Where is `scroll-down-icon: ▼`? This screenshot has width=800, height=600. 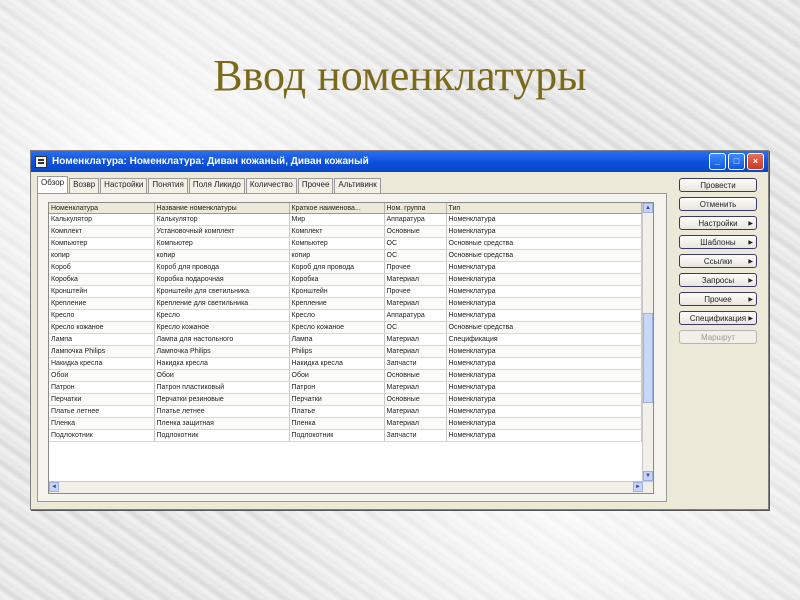
scroll-down-icon: ▼ is located at coordinates (648, 476).